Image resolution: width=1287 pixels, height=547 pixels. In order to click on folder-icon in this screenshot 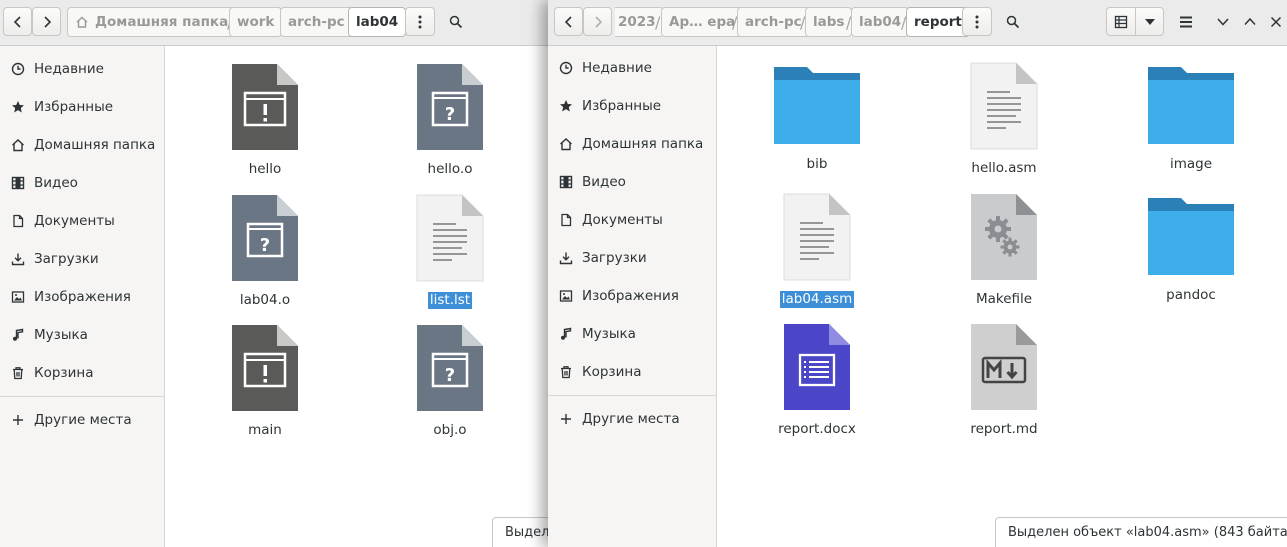, I will do `click(1191, 236)`.